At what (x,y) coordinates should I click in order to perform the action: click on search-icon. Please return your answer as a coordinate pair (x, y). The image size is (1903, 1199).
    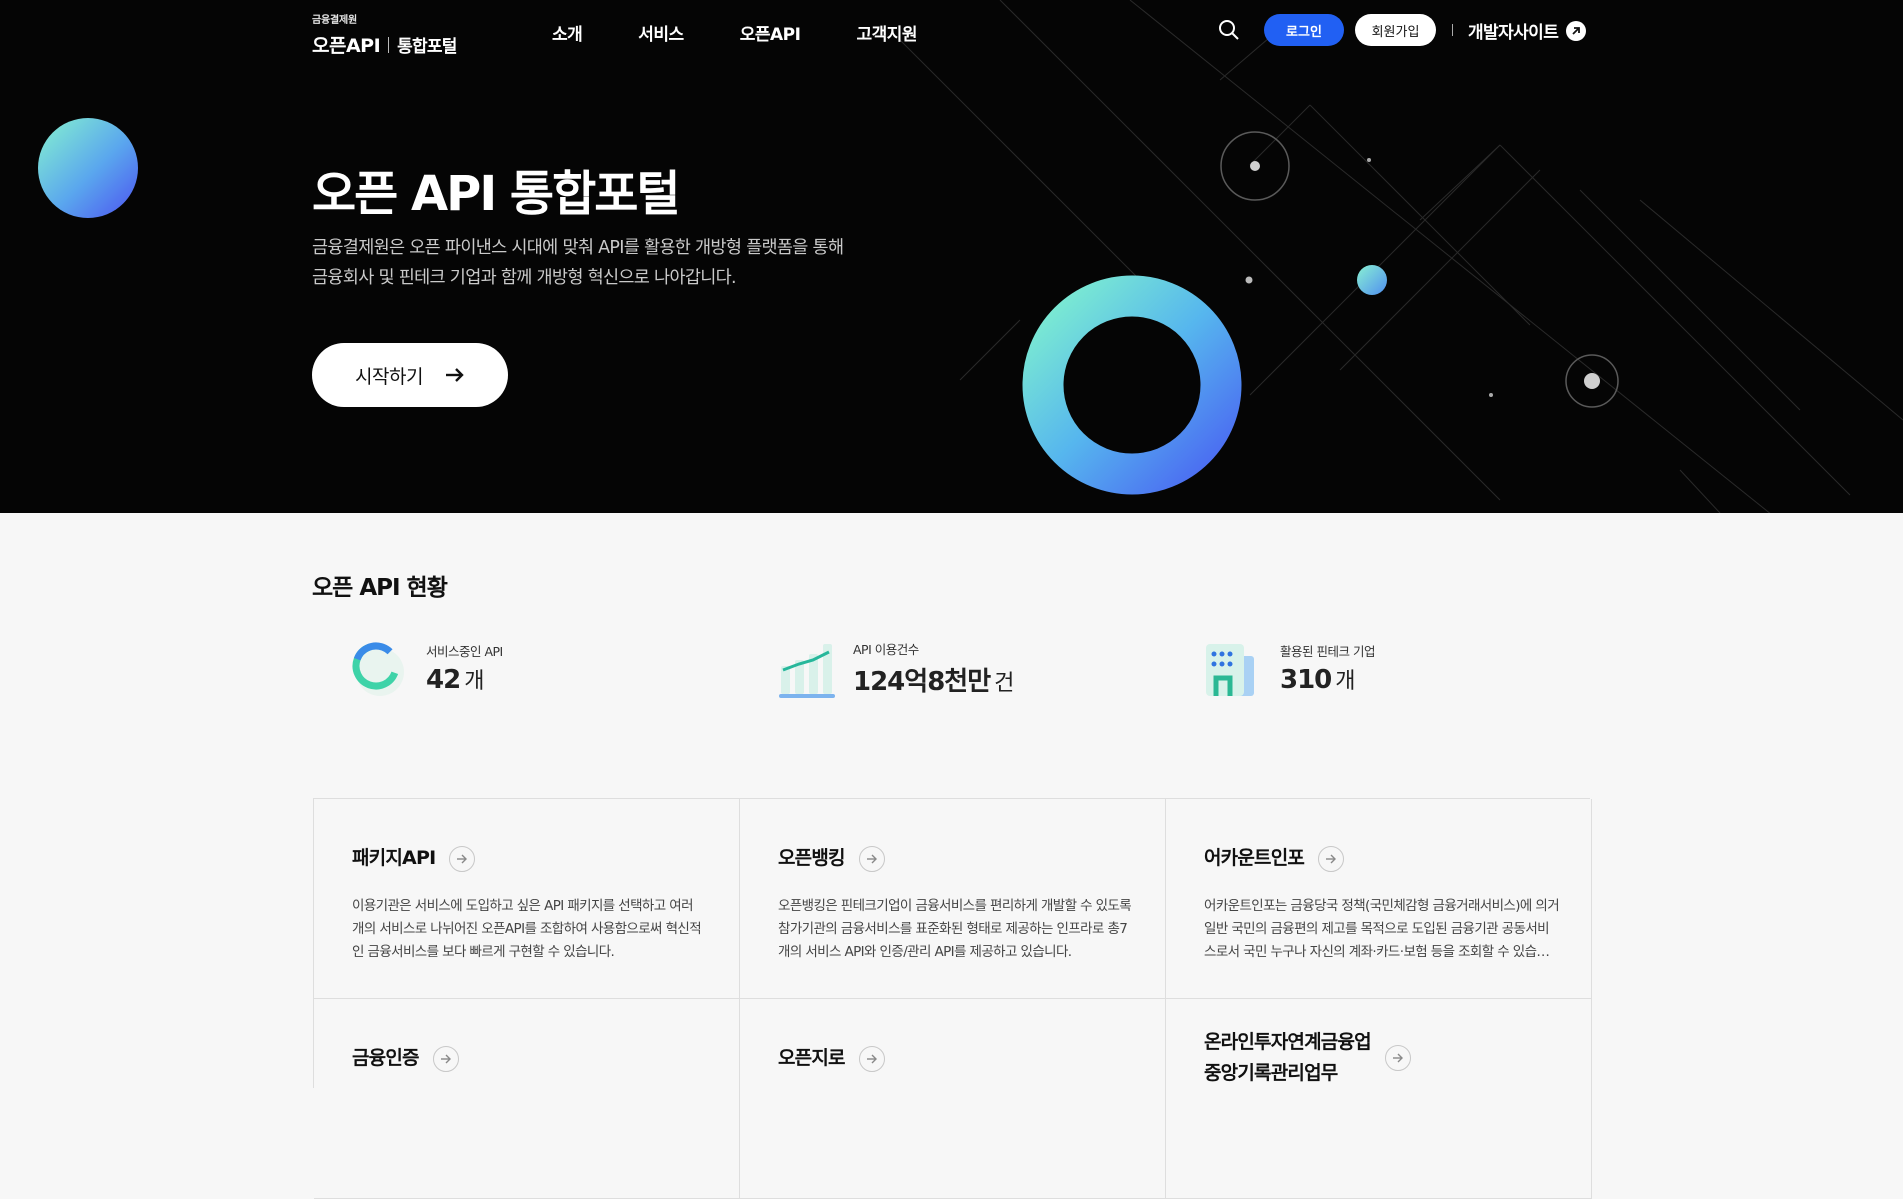
    Looking at the image, I should click on (1229, 30).